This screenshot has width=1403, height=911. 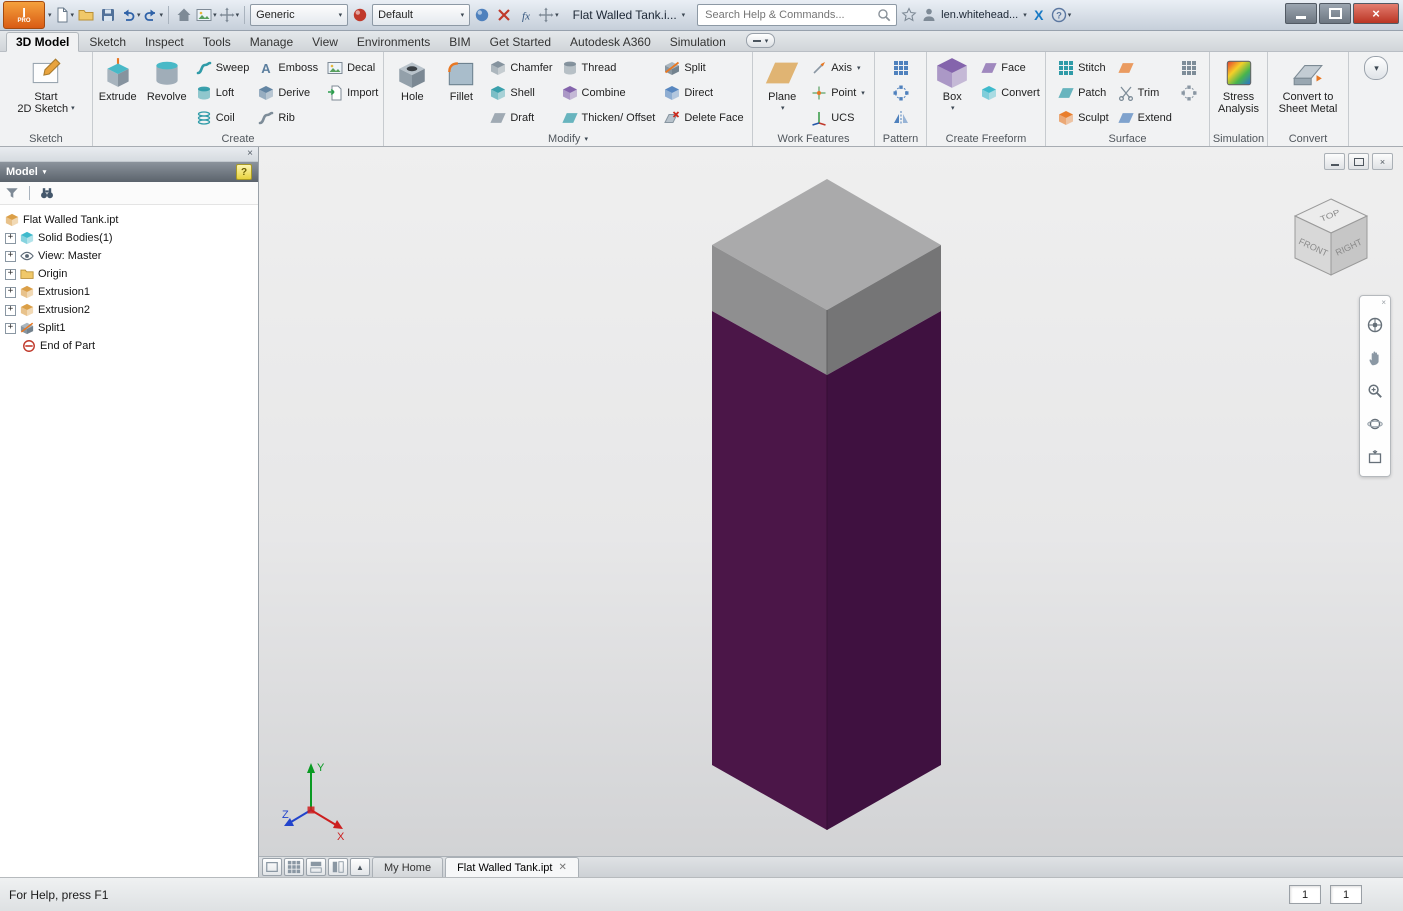 I want to click on draft-button: Draft, so click(x=521, y=117).